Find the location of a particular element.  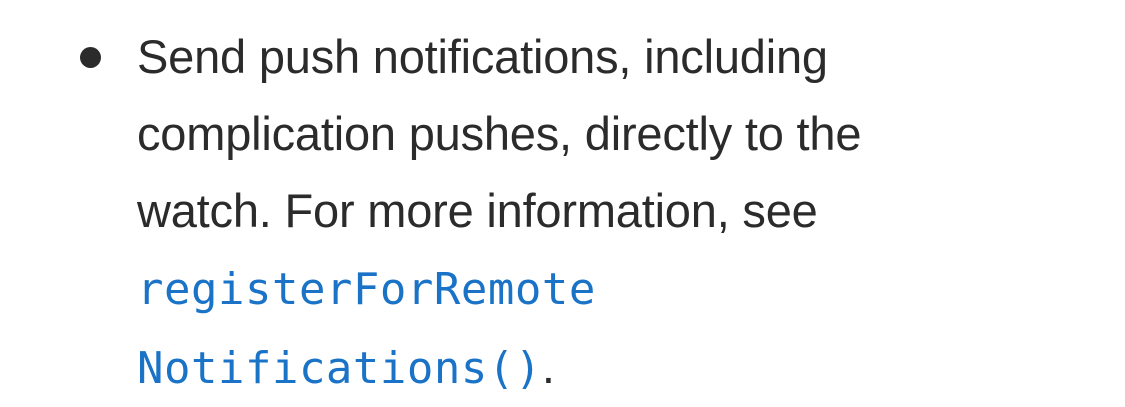

text-line-3: watch. For more information, see is located at coordinates (477, 210).